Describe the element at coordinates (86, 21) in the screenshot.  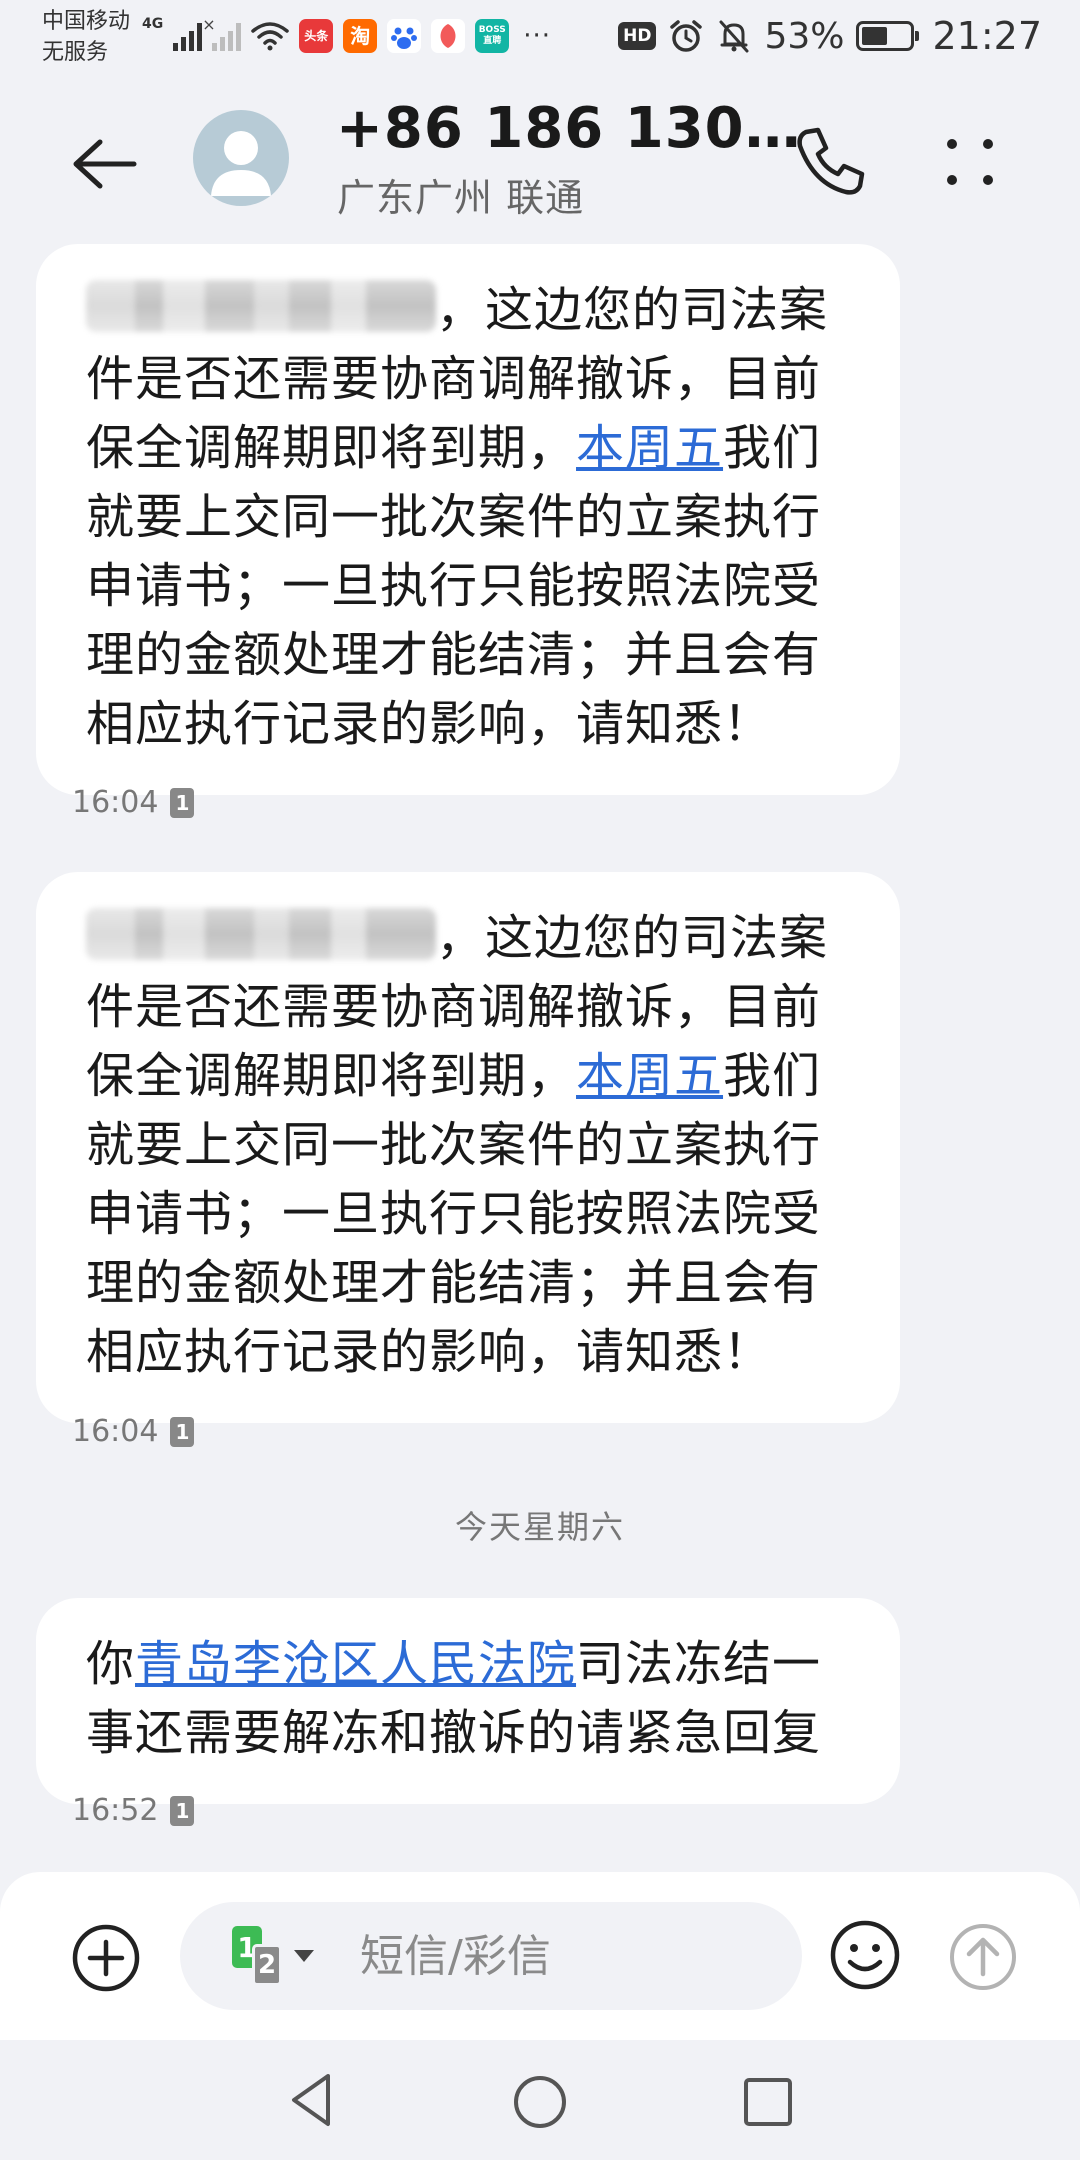
I see `carrier-name: 中国移动` at that location.